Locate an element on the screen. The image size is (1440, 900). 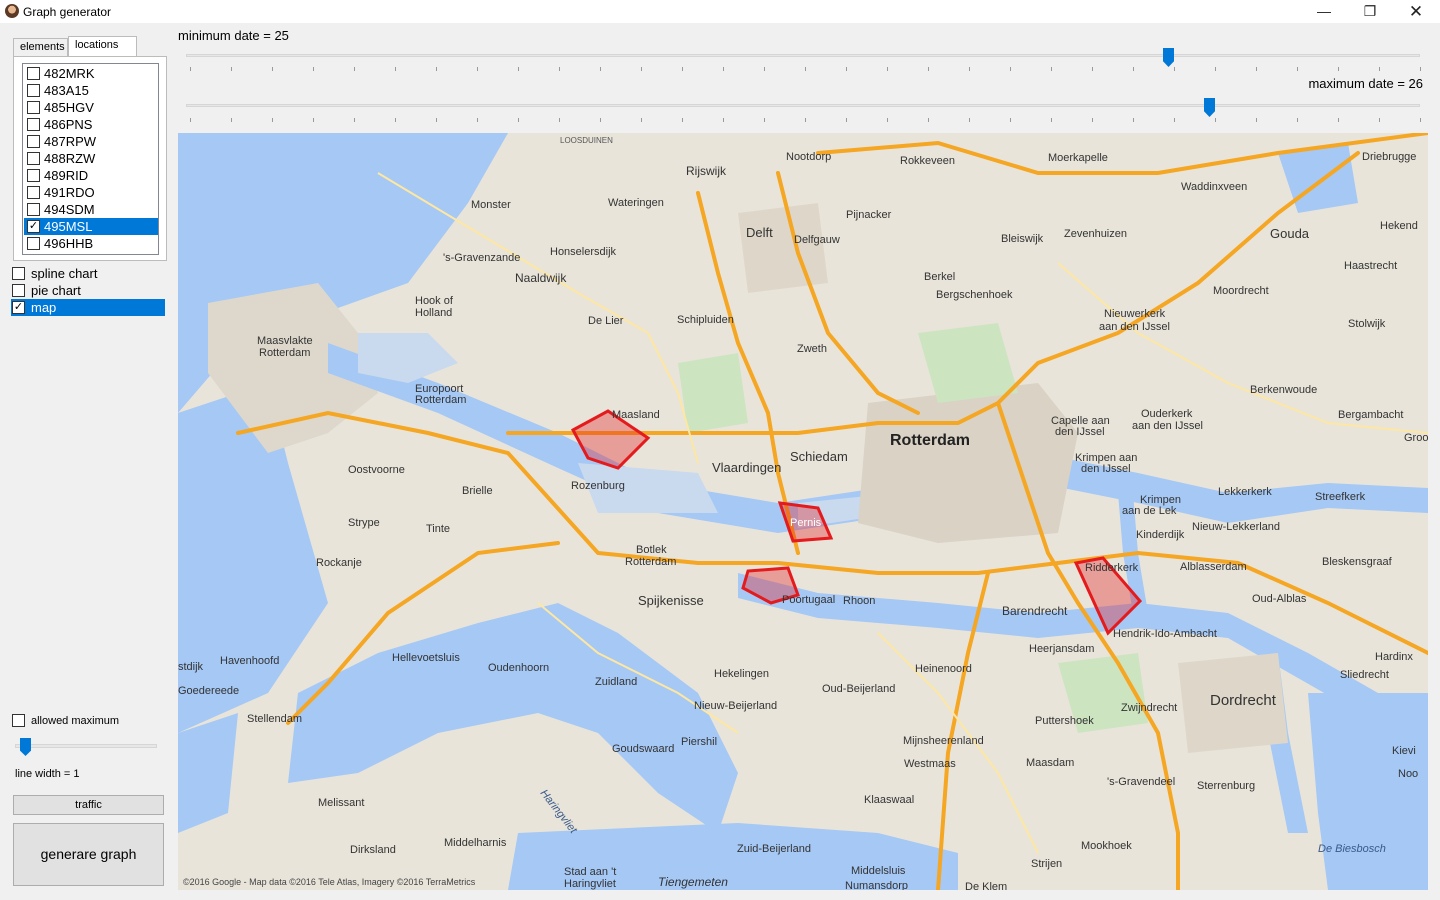
close-button: ✕ is located at coordinates (1416, 11).